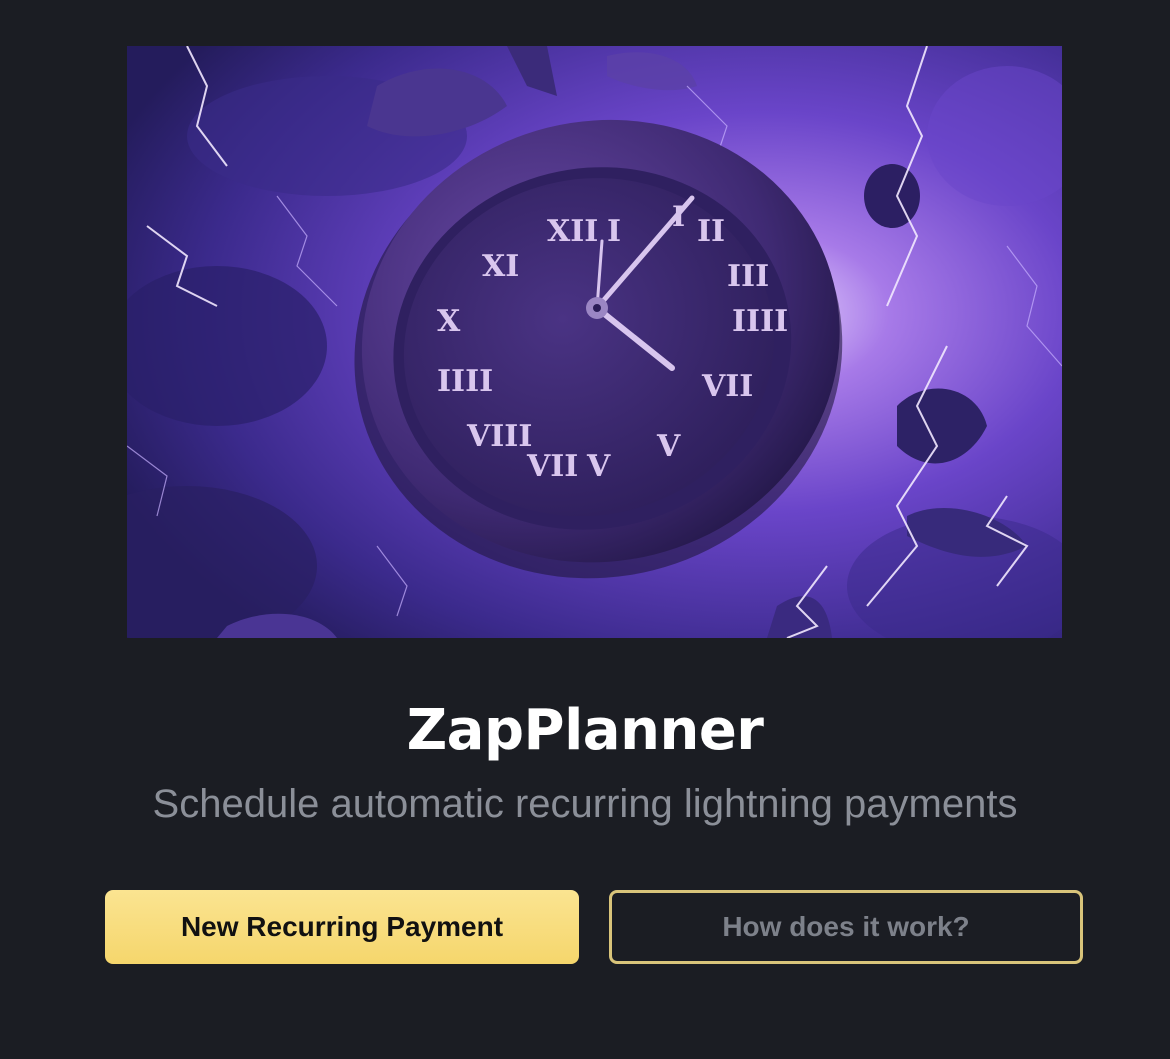 Image resolution: width=1170 pixels, height=1059 pixels. Describe the element at coordinates (748, 276) in the screenshot. I see `svg-text: III` at that location.